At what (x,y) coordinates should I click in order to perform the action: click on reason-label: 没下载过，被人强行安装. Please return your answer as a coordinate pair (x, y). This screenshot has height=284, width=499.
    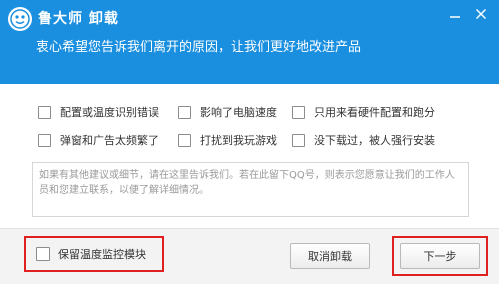
    Looking at the image, I should click on (374, 140).